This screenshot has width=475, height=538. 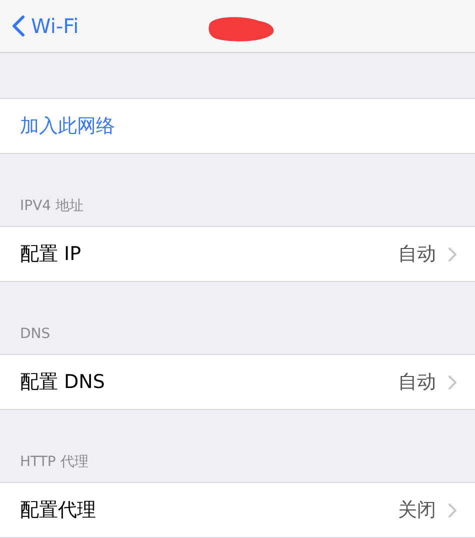 I want to click on back-chevron-icon, so click(x=18, y=26).